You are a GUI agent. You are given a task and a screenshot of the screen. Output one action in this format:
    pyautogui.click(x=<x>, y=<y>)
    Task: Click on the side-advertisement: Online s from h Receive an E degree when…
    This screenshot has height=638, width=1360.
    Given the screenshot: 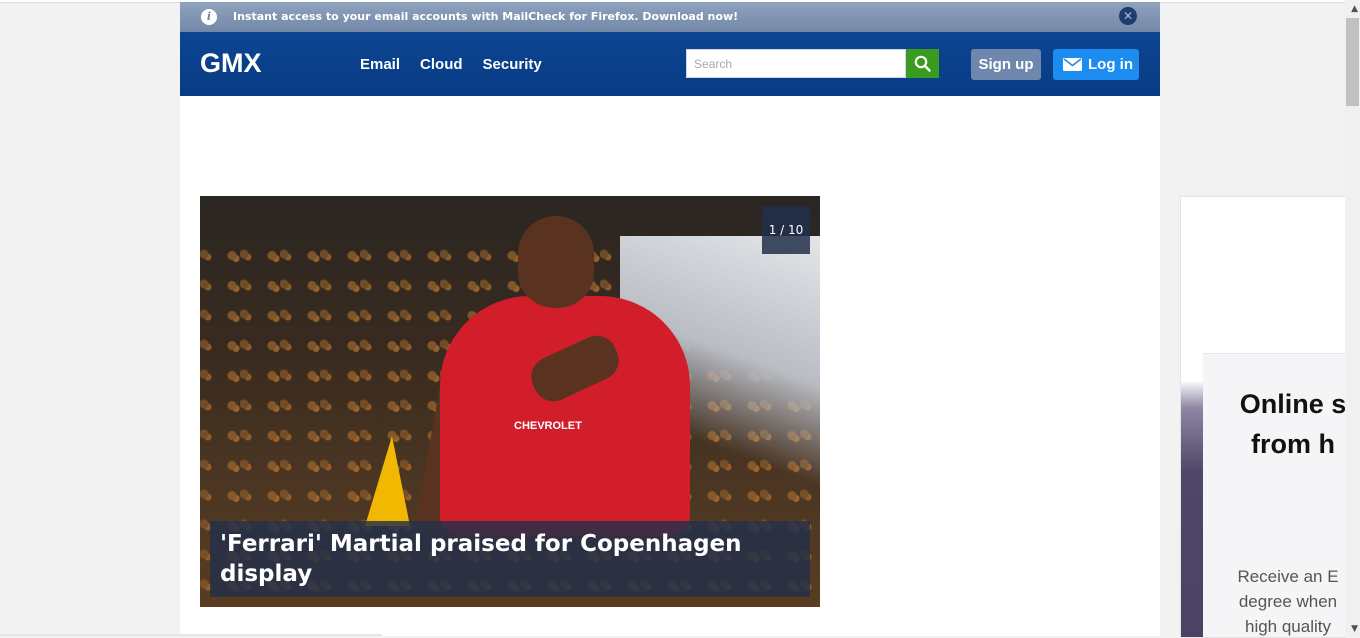 What is the action you would take?
    pyautogui.click(x=1263, y=417)
    